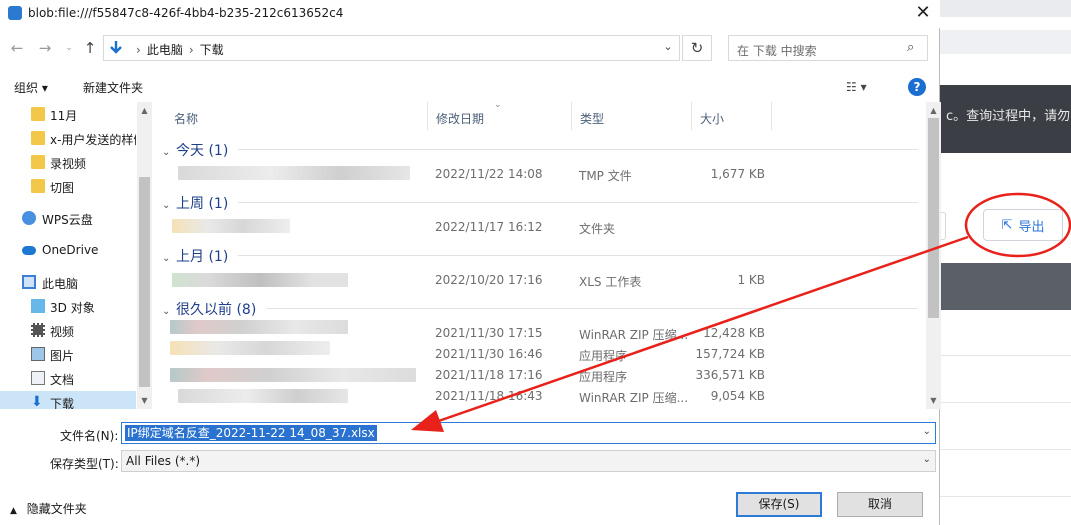  I want to click on group-label: 今天 (1), so click(202, 151).